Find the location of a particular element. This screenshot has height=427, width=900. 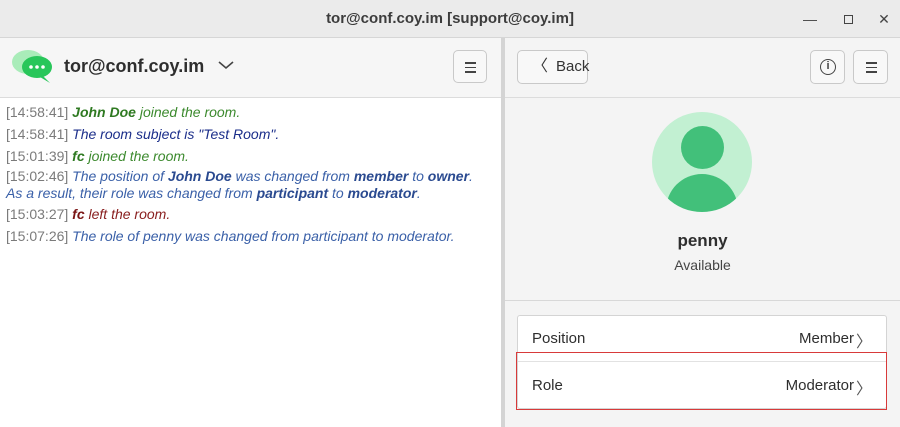

info-icon: i is located at coordinates (828, 67).